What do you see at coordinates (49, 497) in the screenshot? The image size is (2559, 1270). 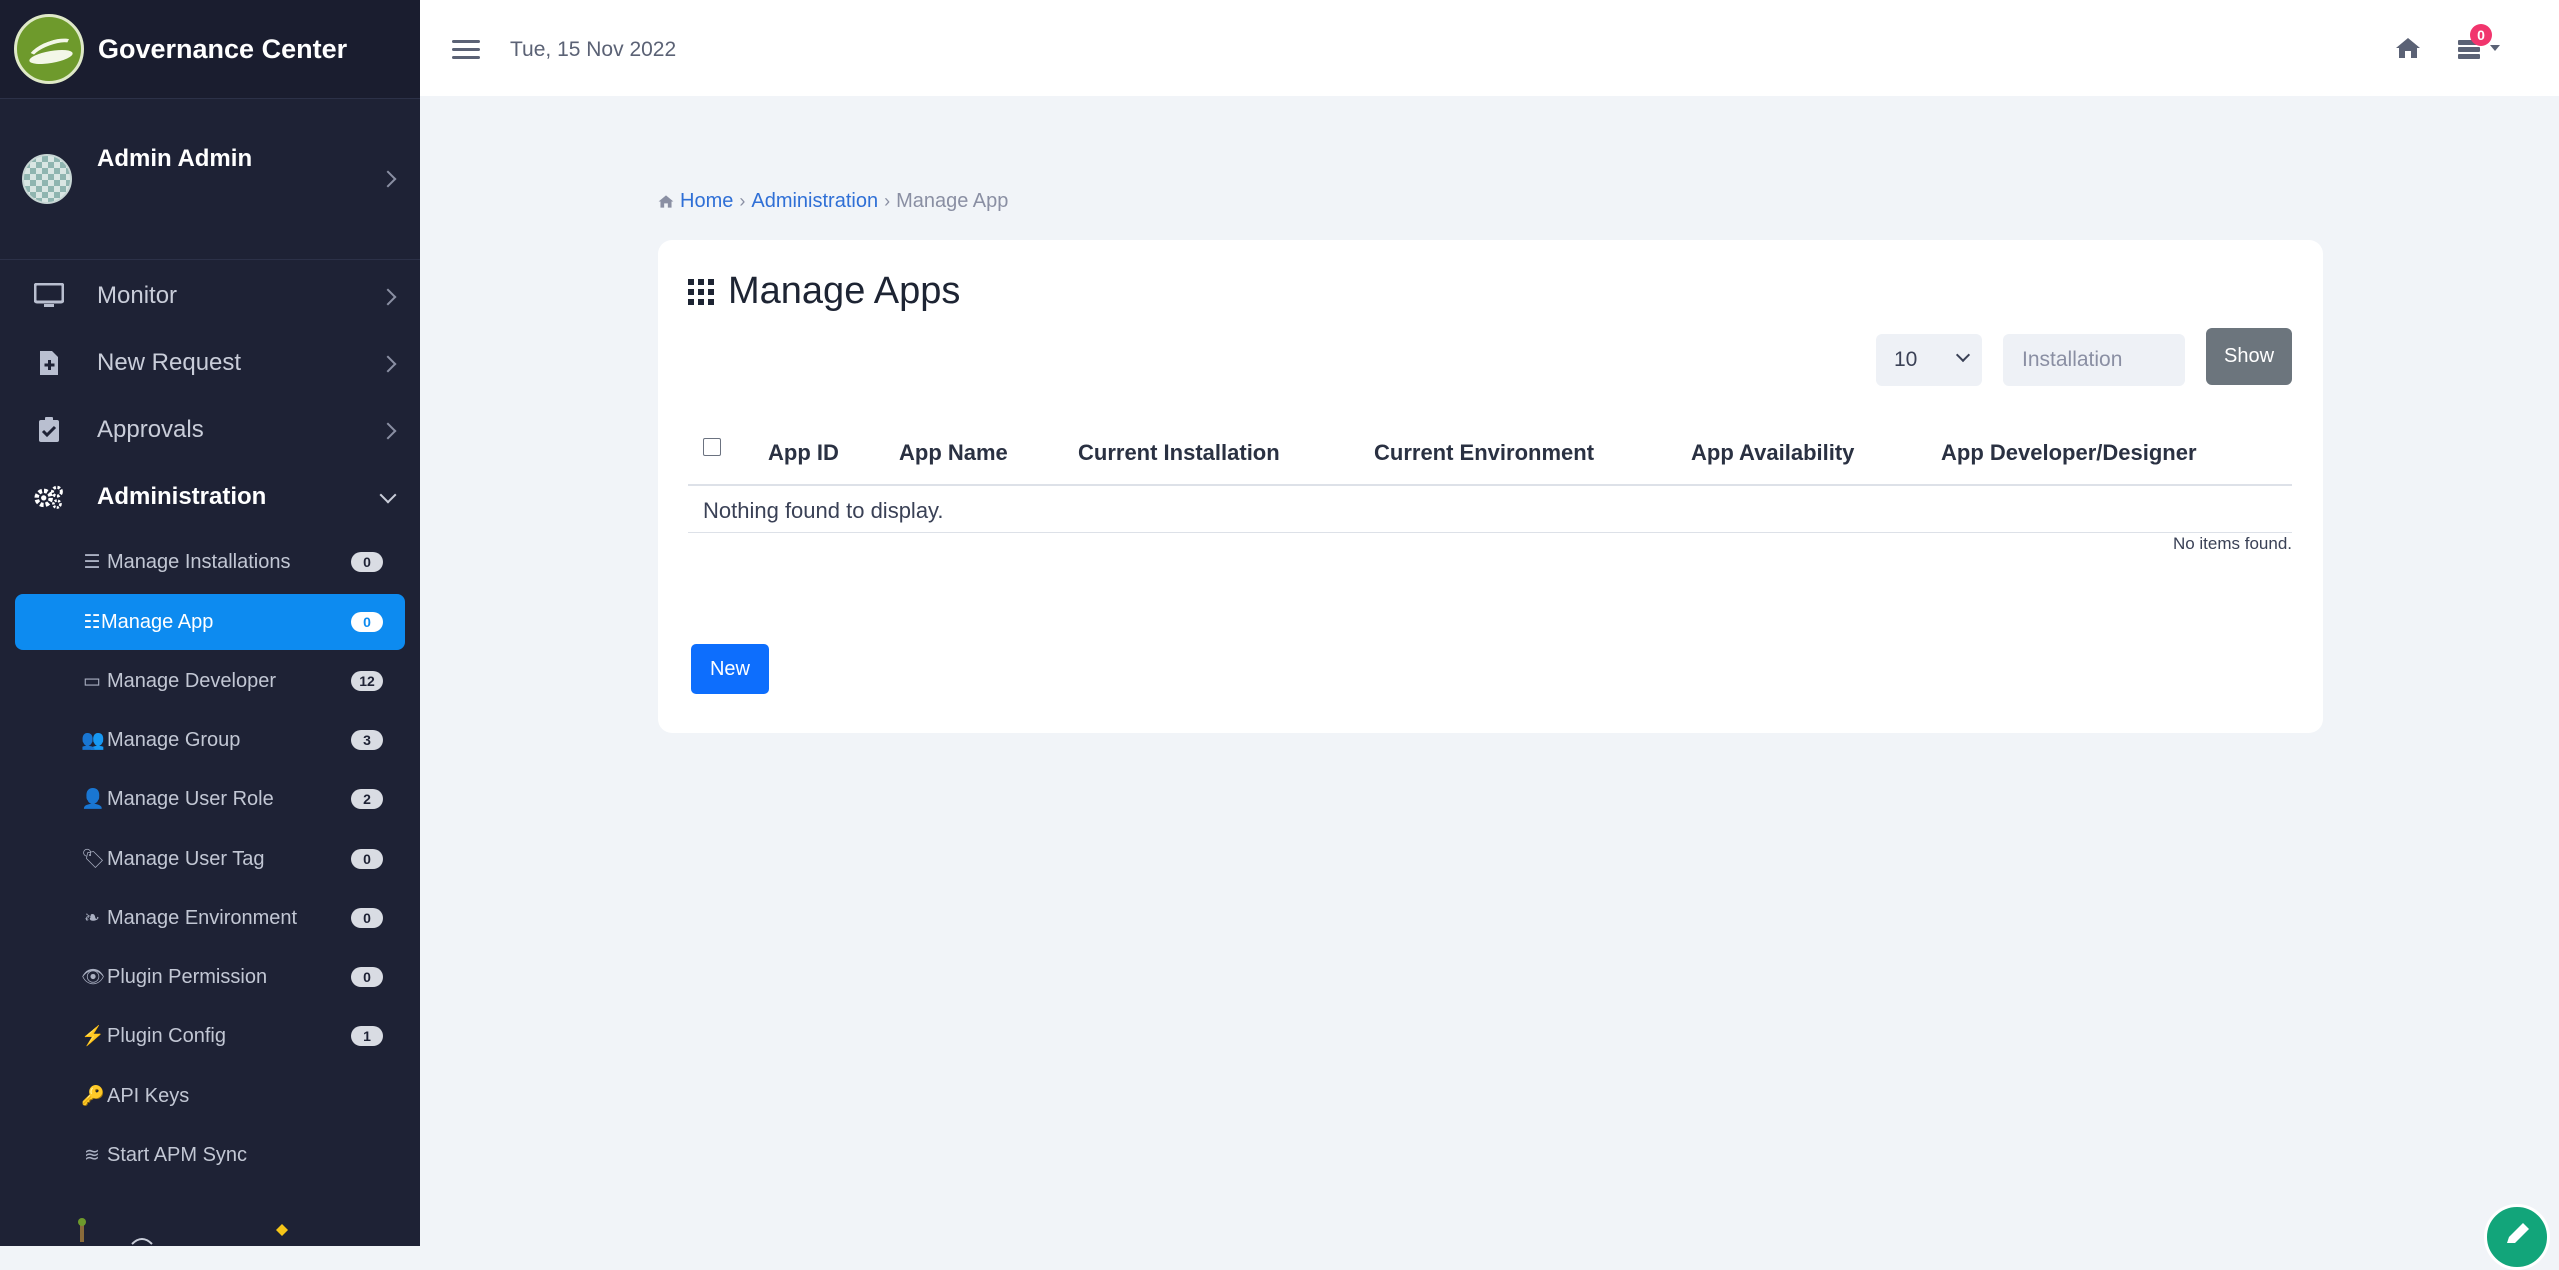 I see `gears-icon` at bounding box center [49, 497].